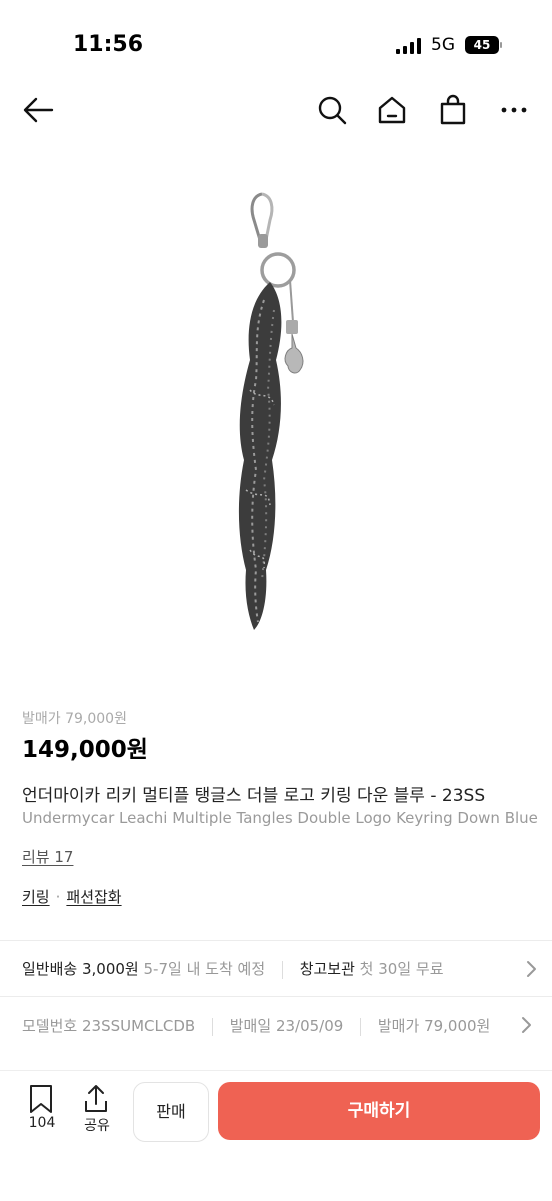  What do you see at coordinates (97, 1126) in the screenshot?
I see `share-label: 공유` at bounding box center [97, 1126].